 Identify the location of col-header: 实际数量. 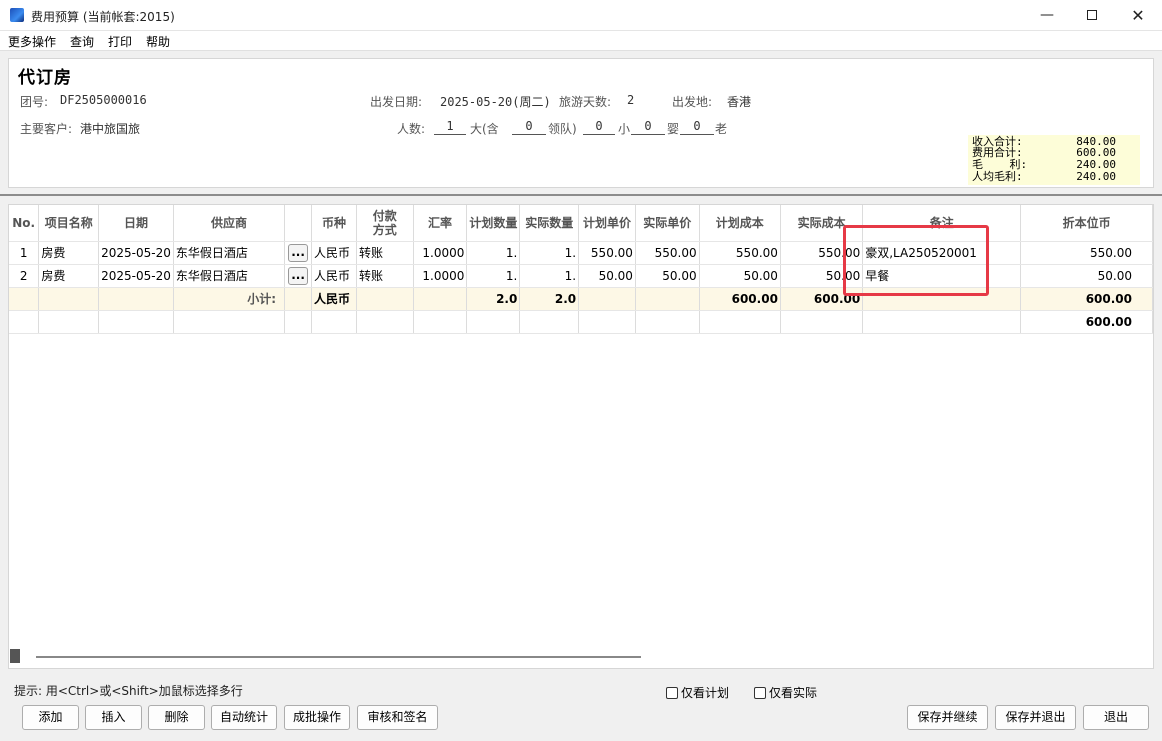
(549, 223).